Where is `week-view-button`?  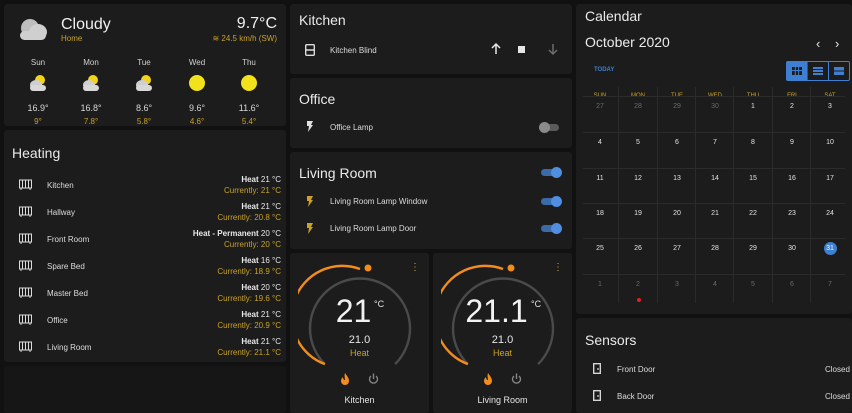 week-view-button is located at coordinates (818, 71).